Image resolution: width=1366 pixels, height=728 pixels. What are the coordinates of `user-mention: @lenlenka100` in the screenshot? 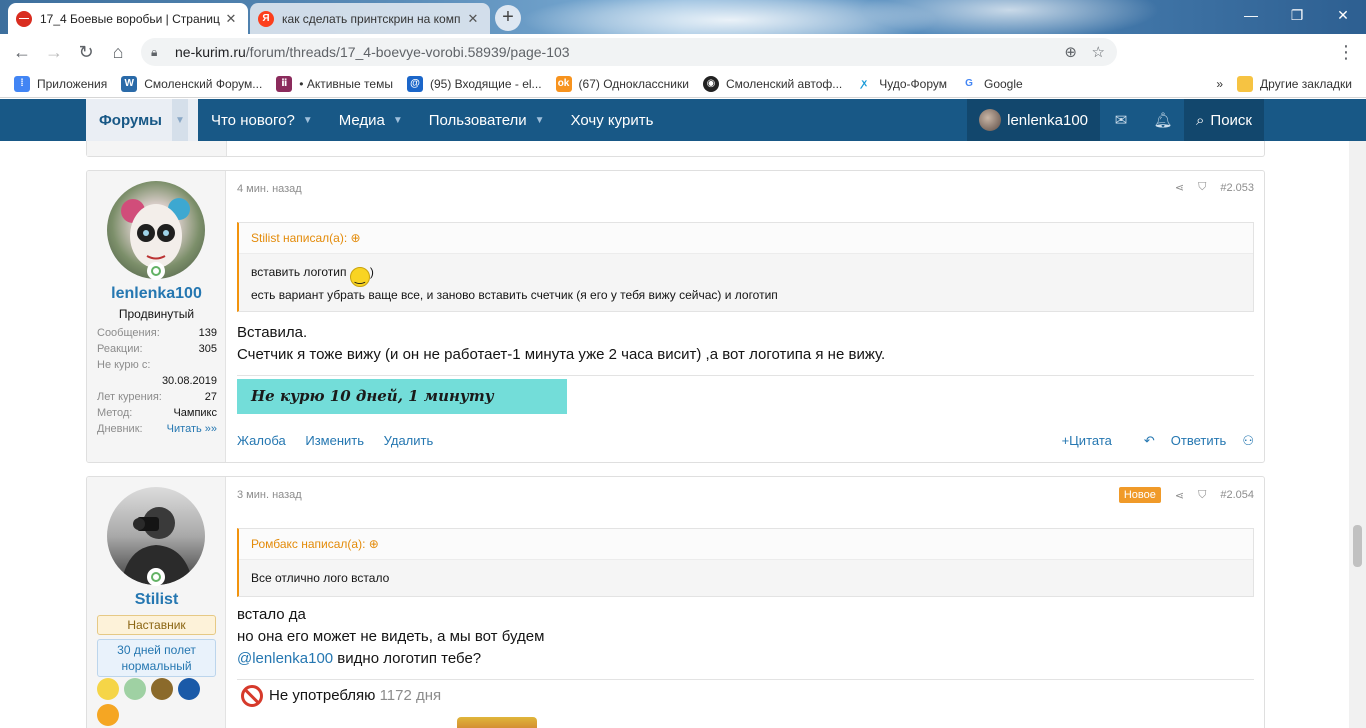 It's located at (285, 658).